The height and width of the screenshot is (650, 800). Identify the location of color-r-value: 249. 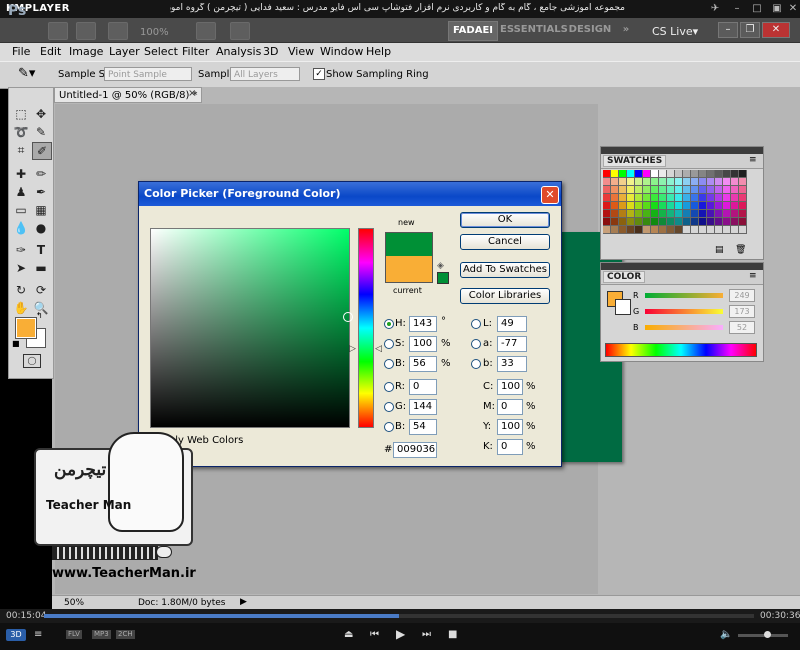
(742, 295).